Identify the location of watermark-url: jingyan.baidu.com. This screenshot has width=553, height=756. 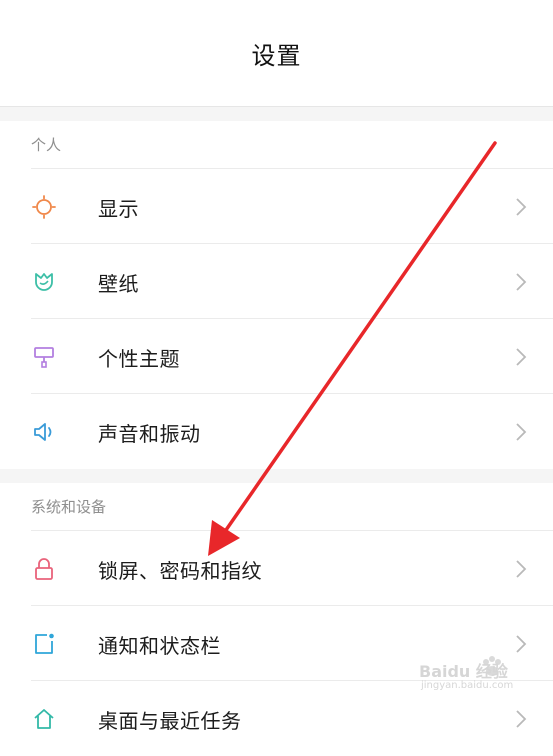
(467, 685).